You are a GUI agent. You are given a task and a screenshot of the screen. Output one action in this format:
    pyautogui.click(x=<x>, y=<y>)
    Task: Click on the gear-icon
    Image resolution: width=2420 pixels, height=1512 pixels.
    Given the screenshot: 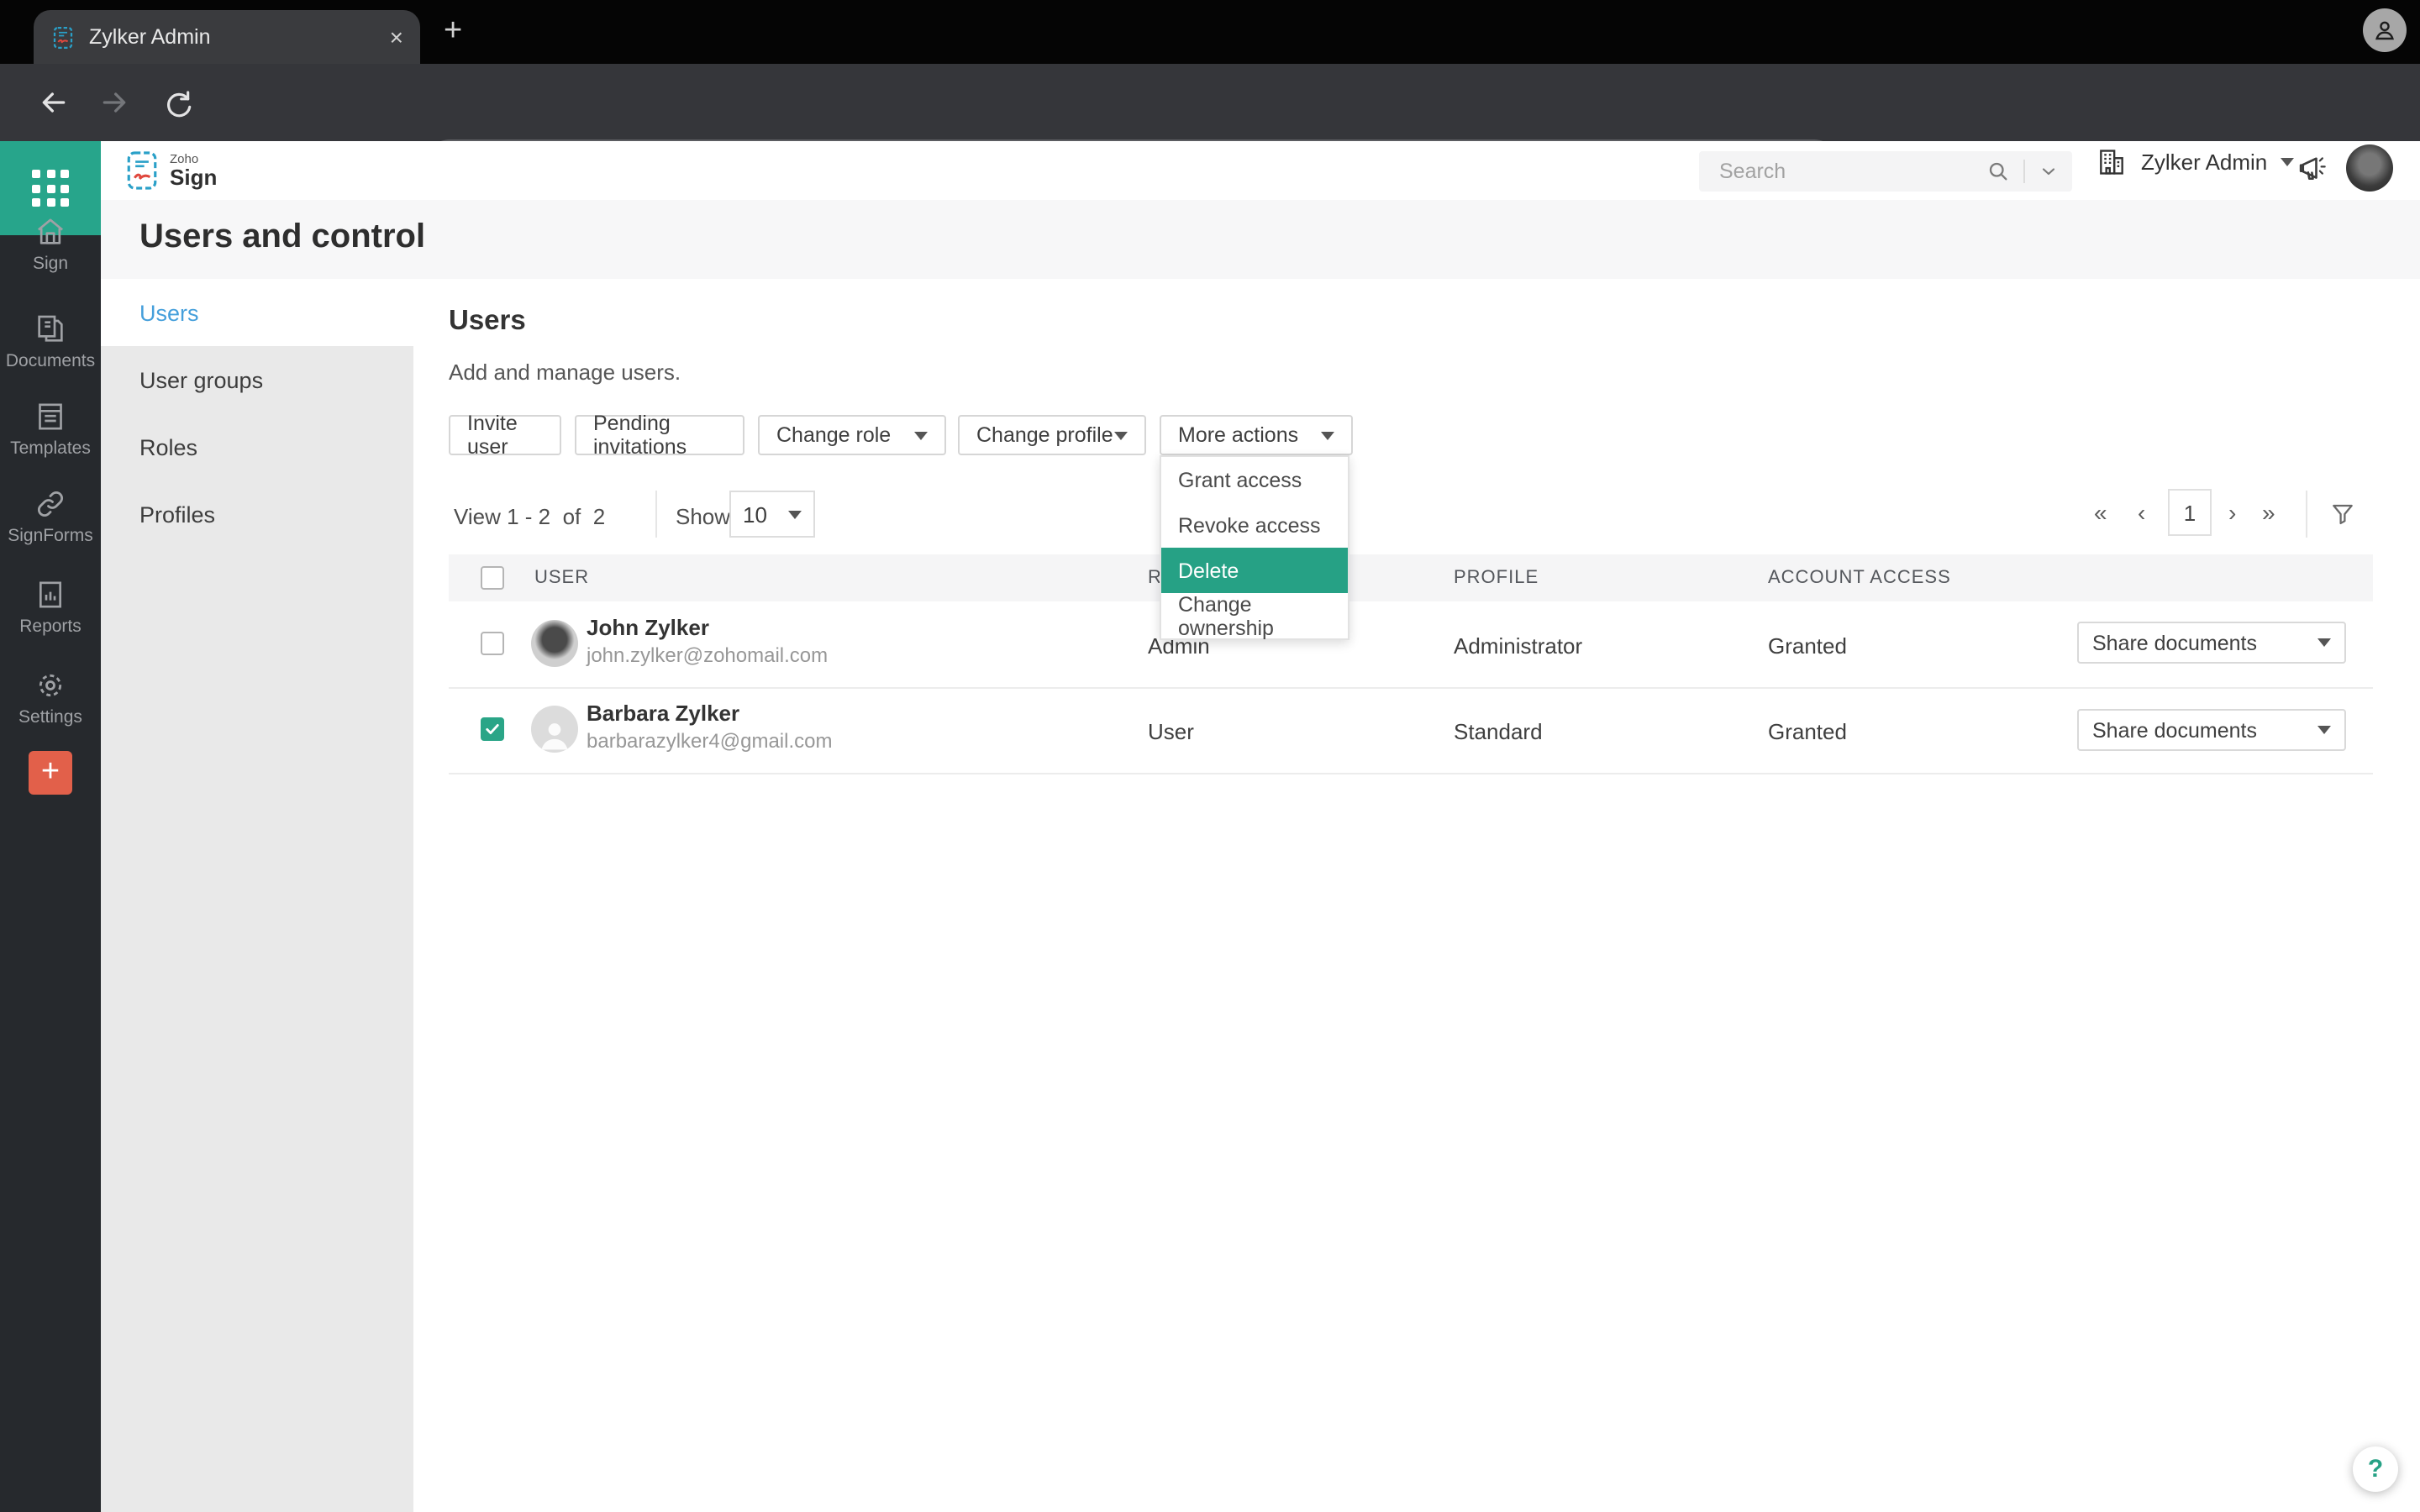 What is the action you would take?
    pyautogui.click(x=51, y=685)
    